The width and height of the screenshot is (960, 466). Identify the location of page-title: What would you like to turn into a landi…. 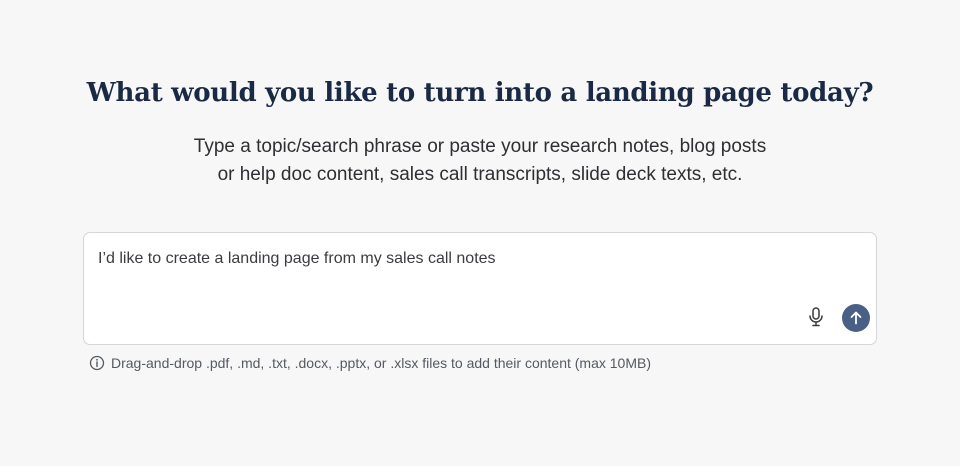
(480, 93).